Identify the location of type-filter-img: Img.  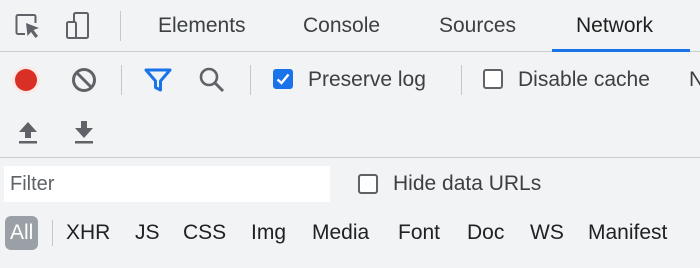
(268, 233).